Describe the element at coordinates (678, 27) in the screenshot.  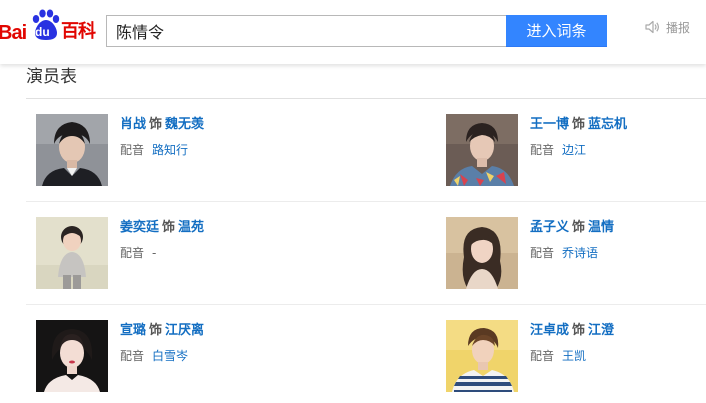
I see `audio-label: 播报` at that location.